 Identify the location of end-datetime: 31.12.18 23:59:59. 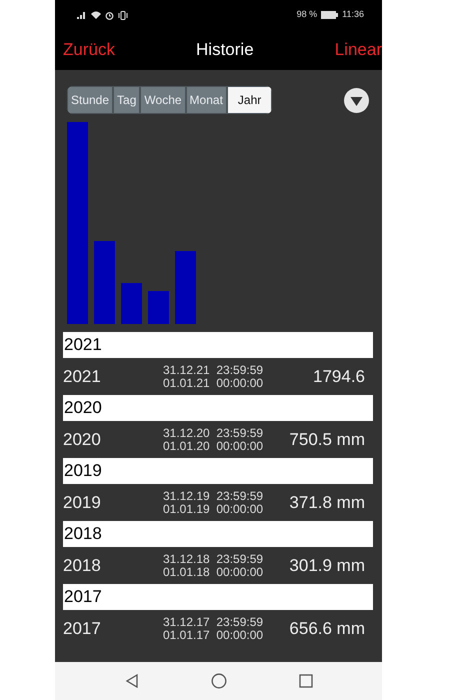
(213, 559).